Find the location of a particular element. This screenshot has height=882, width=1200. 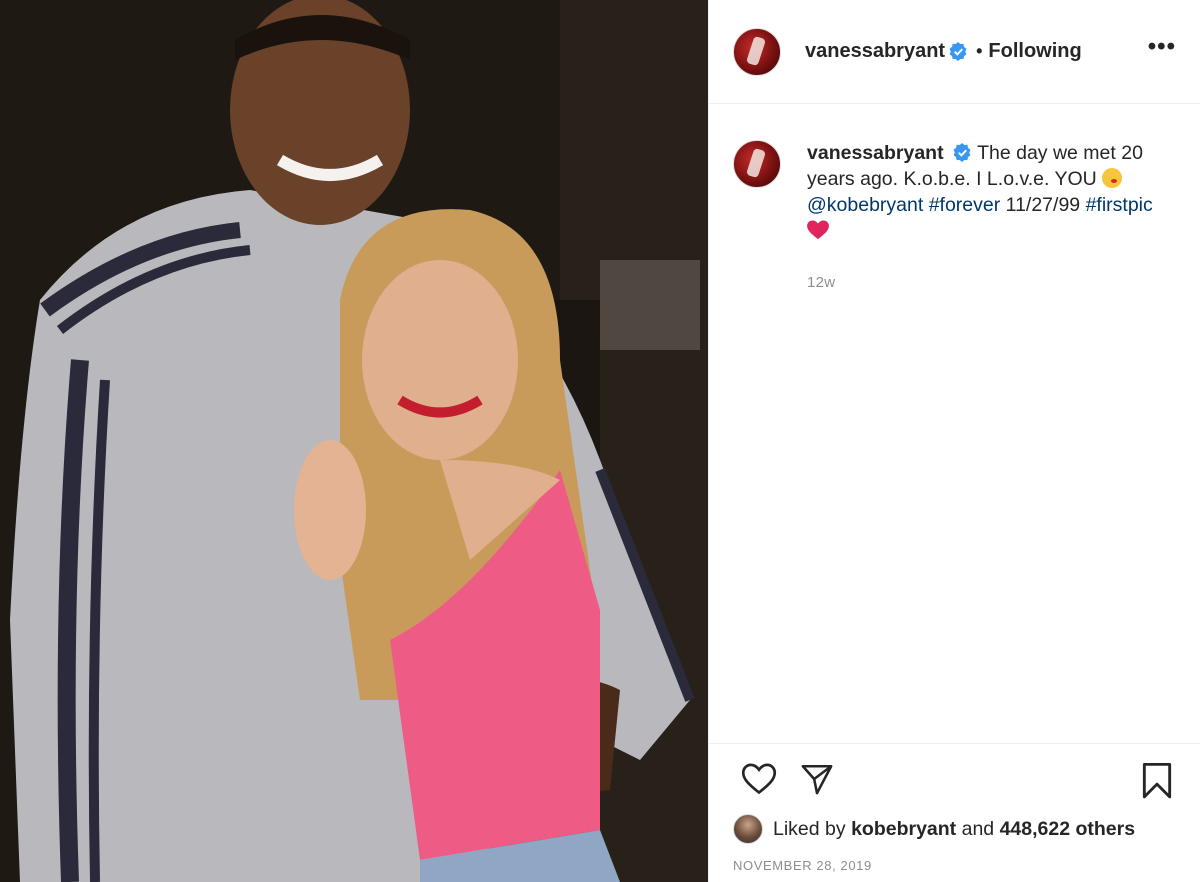

post-header: vanessabryant • Following ••• is located at coordinates (954, 52).